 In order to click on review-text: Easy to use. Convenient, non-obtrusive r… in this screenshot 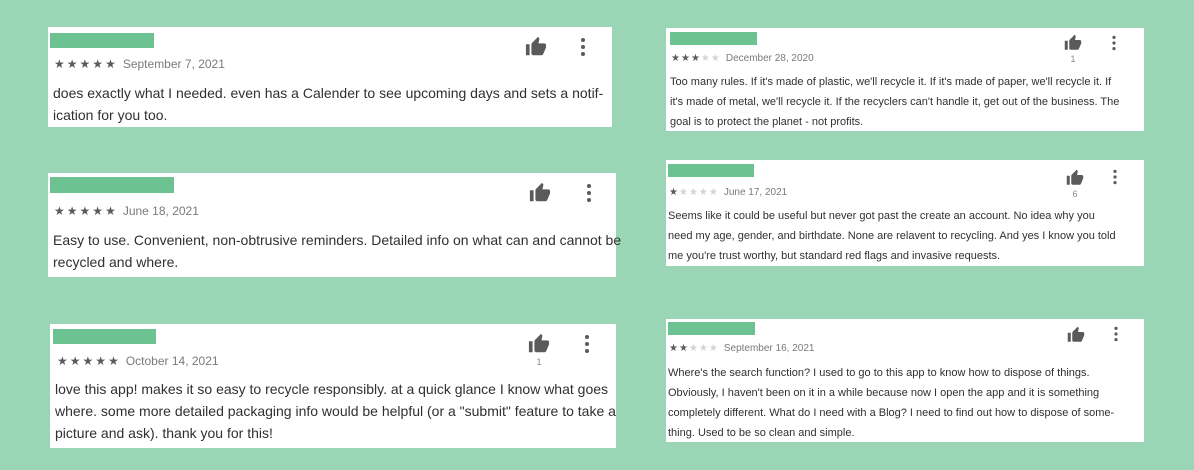, I will do `click(337, 251)`.